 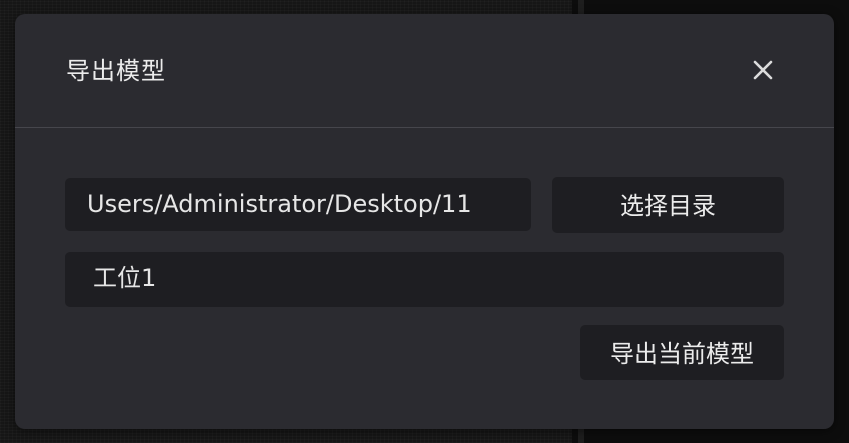 I want to click on close-icon, so click(x=763, y=70).